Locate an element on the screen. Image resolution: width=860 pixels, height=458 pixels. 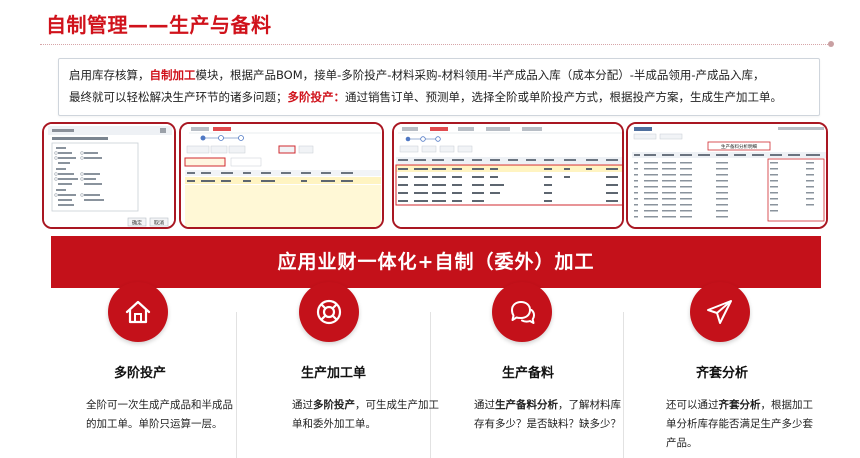
feature-title: 齐套分析 is located at coordinates (722, 373).